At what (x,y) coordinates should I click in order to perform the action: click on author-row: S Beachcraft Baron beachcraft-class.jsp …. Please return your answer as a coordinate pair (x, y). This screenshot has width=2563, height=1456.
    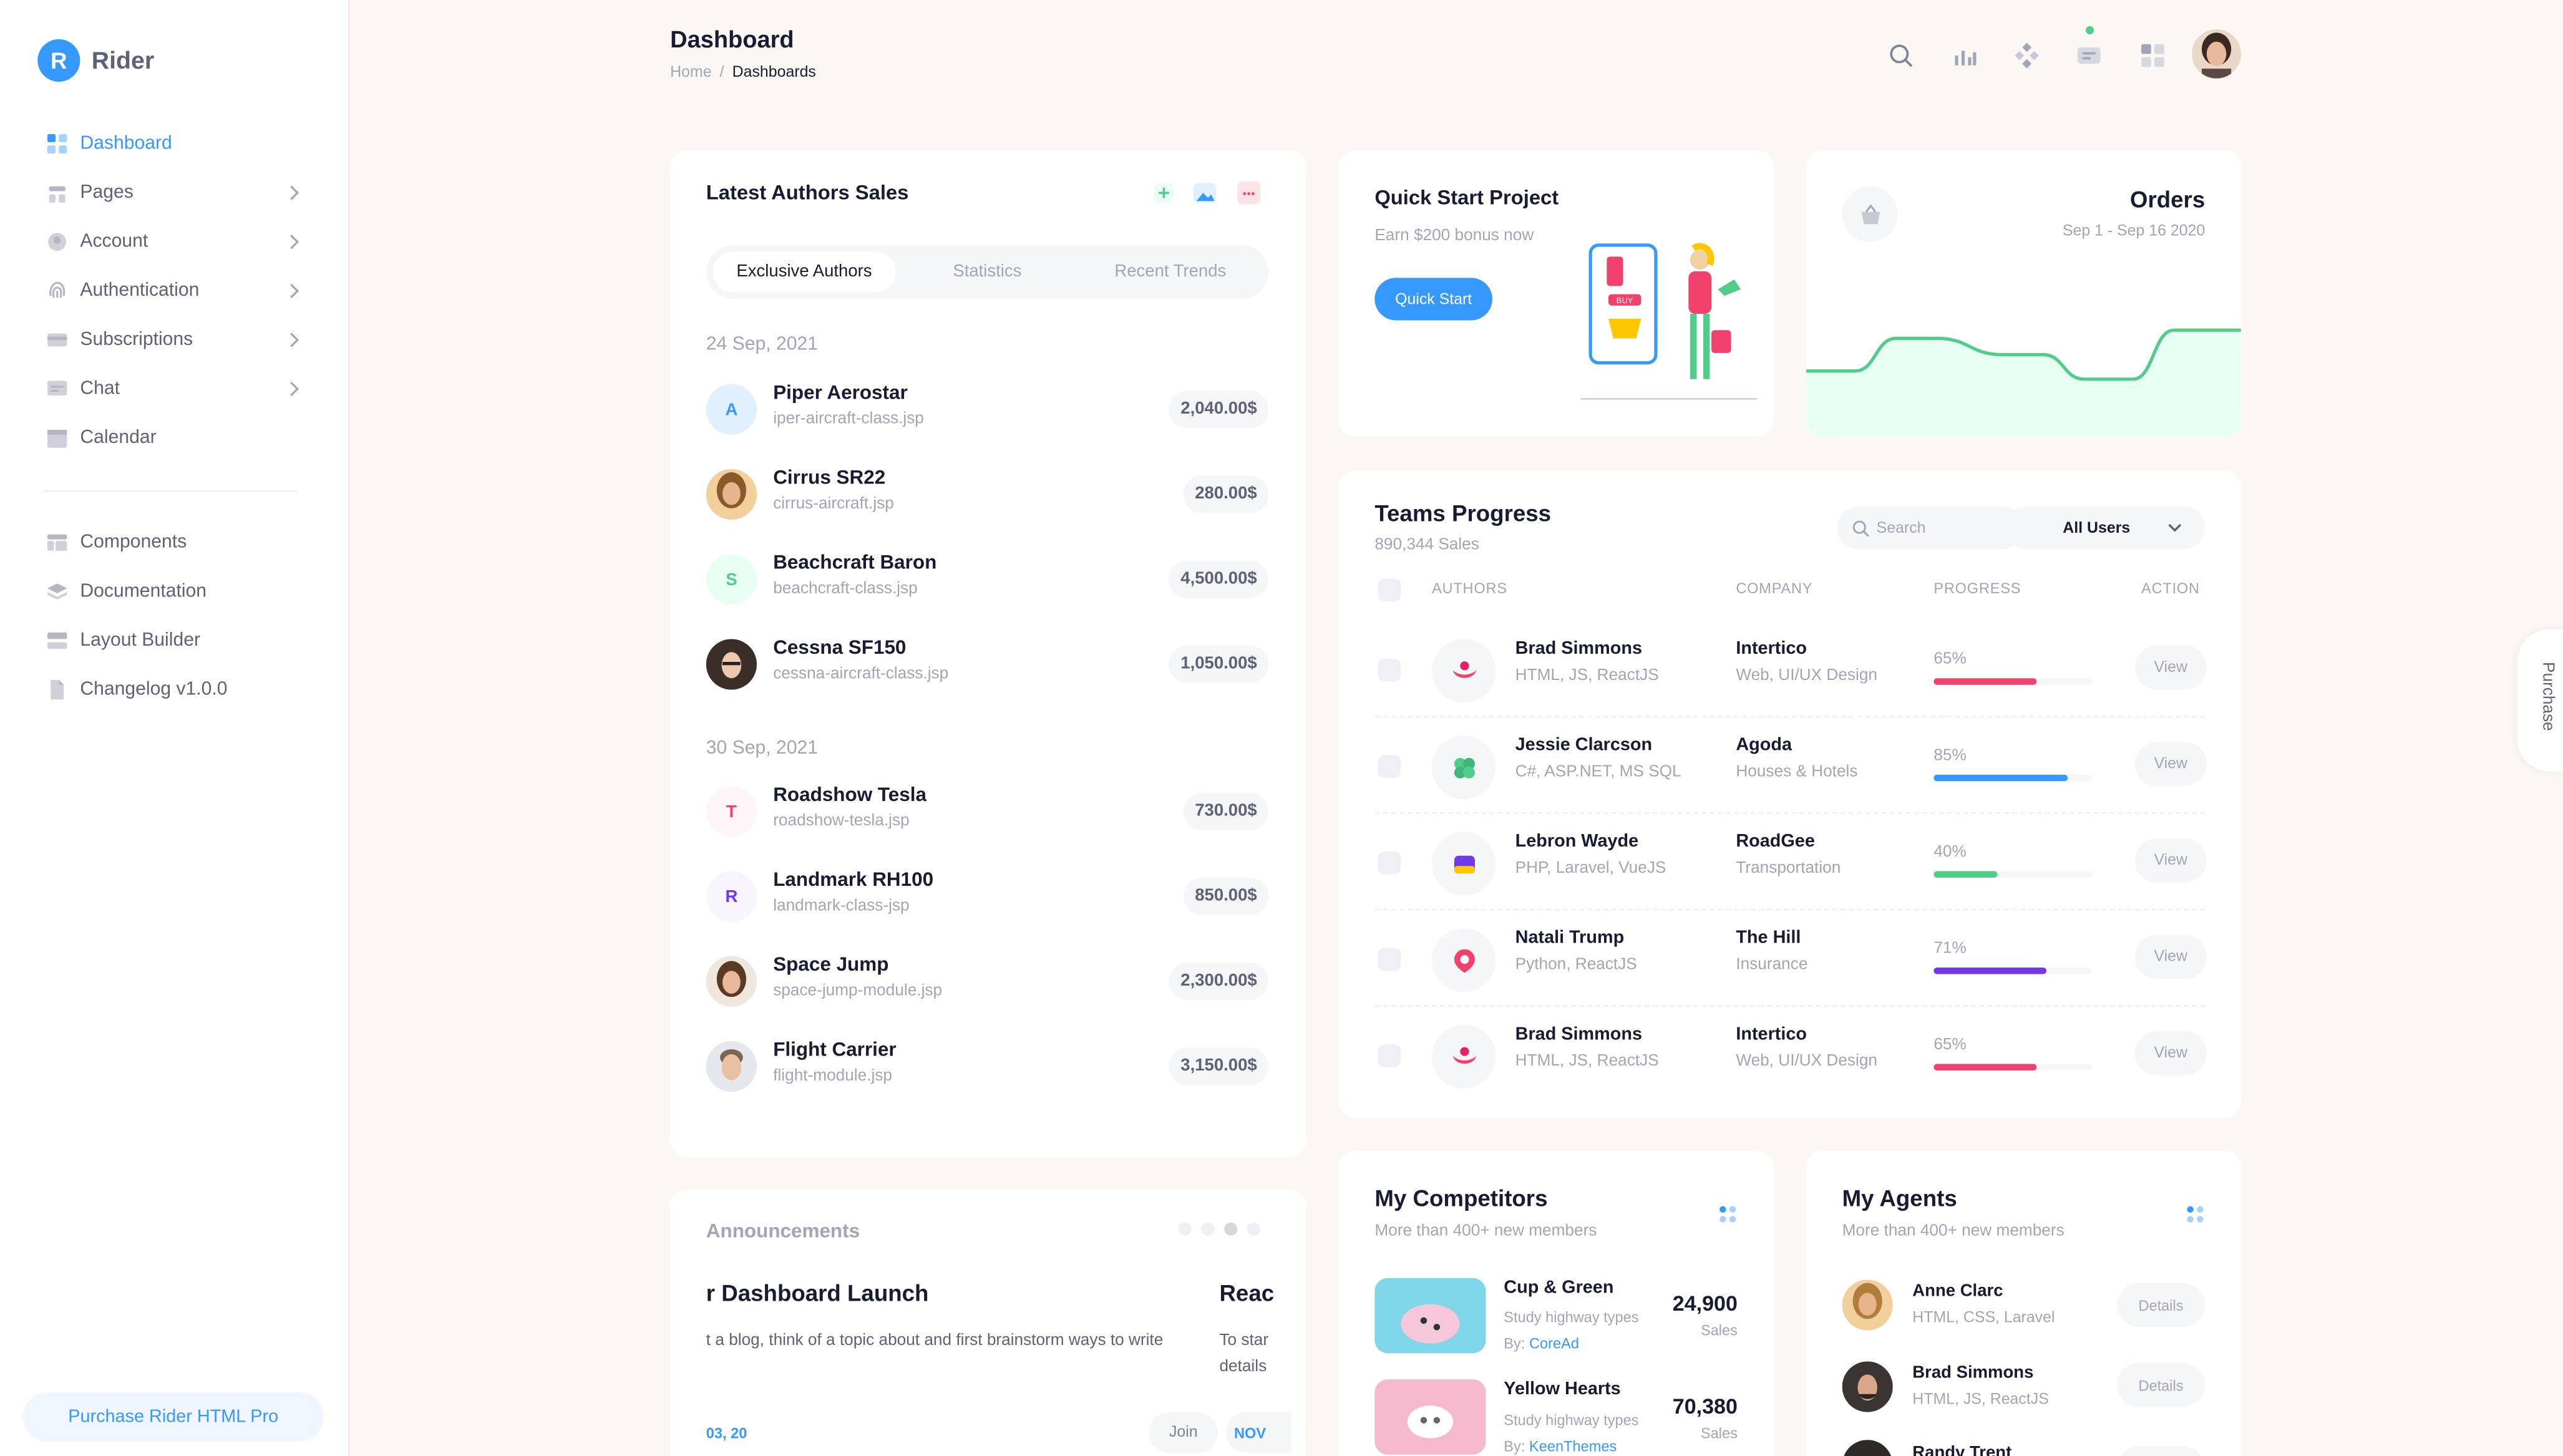
    Looking at the image, I should click on (987, 580).